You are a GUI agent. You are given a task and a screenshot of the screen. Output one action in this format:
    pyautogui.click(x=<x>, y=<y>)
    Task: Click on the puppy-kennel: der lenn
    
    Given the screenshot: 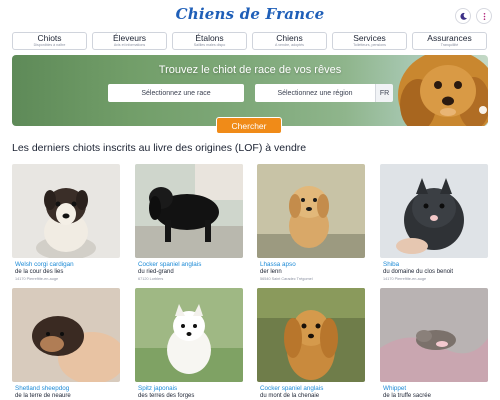 What is the action you would take?
    pyautogui.click(x=271, y=272)
    